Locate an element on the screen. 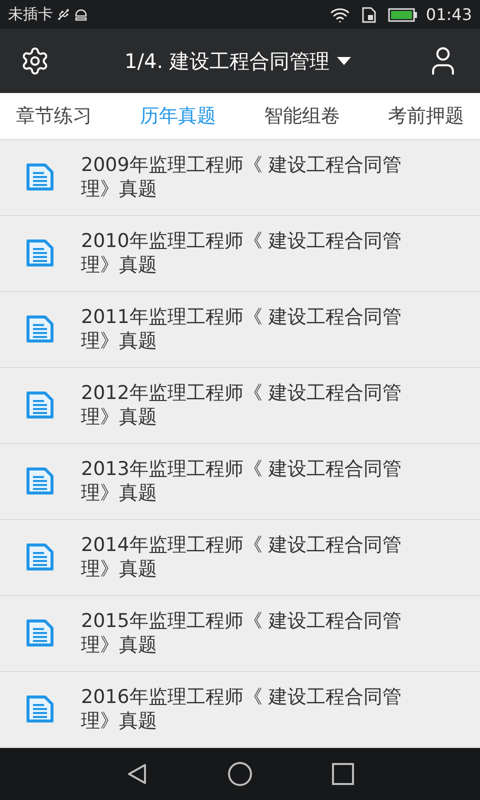  sim-card-icon is located at coordinates (369, 14).